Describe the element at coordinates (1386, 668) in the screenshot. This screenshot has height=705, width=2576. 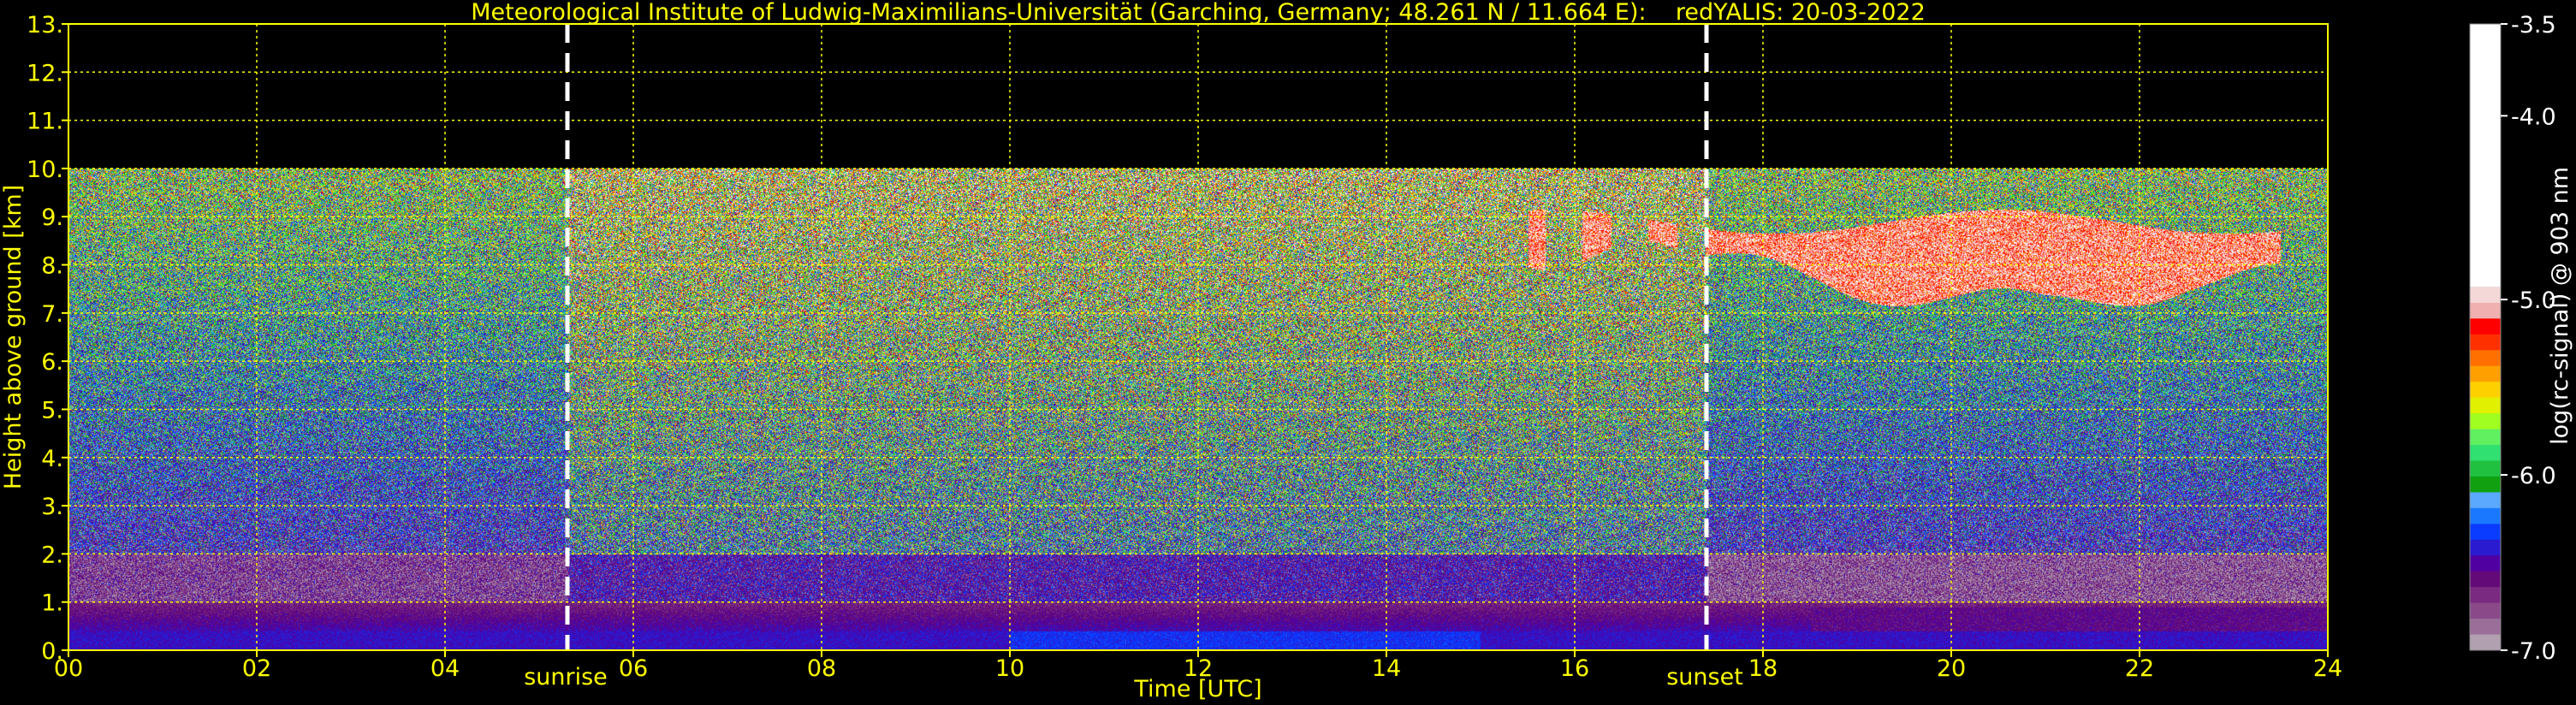
I see `x-tick-label: 14` at that location.